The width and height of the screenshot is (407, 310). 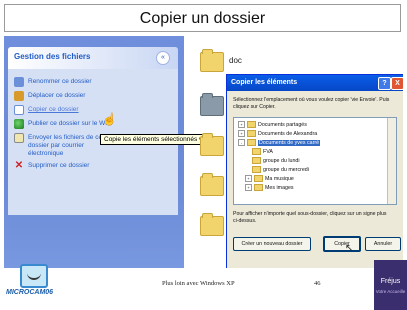 I want to click on tree-item: + Documents de Alexandra, so click(x=277, y=133).